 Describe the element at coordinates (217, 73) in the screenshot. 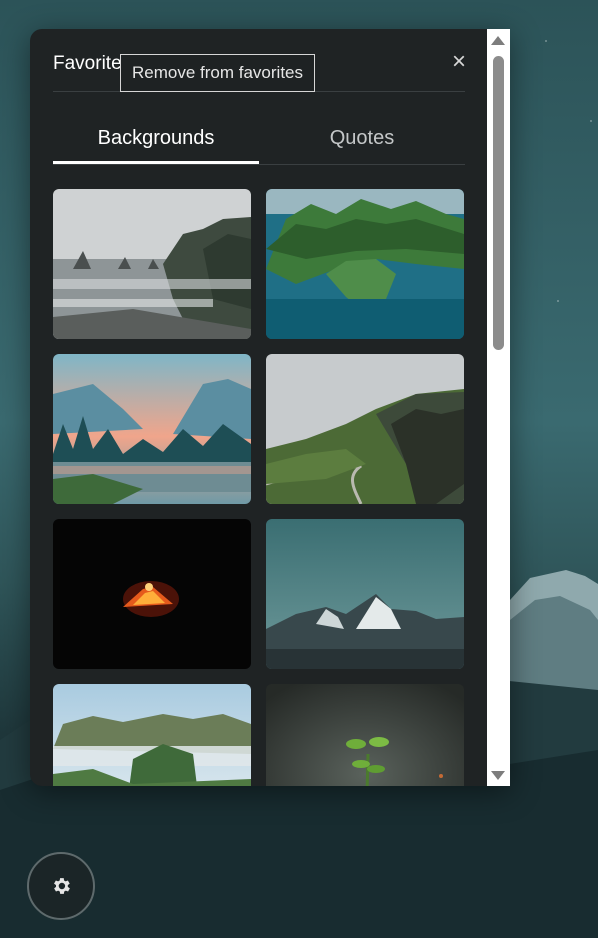

I see `remove-from-favorites-tooltip: Remove from favorites` at that location.